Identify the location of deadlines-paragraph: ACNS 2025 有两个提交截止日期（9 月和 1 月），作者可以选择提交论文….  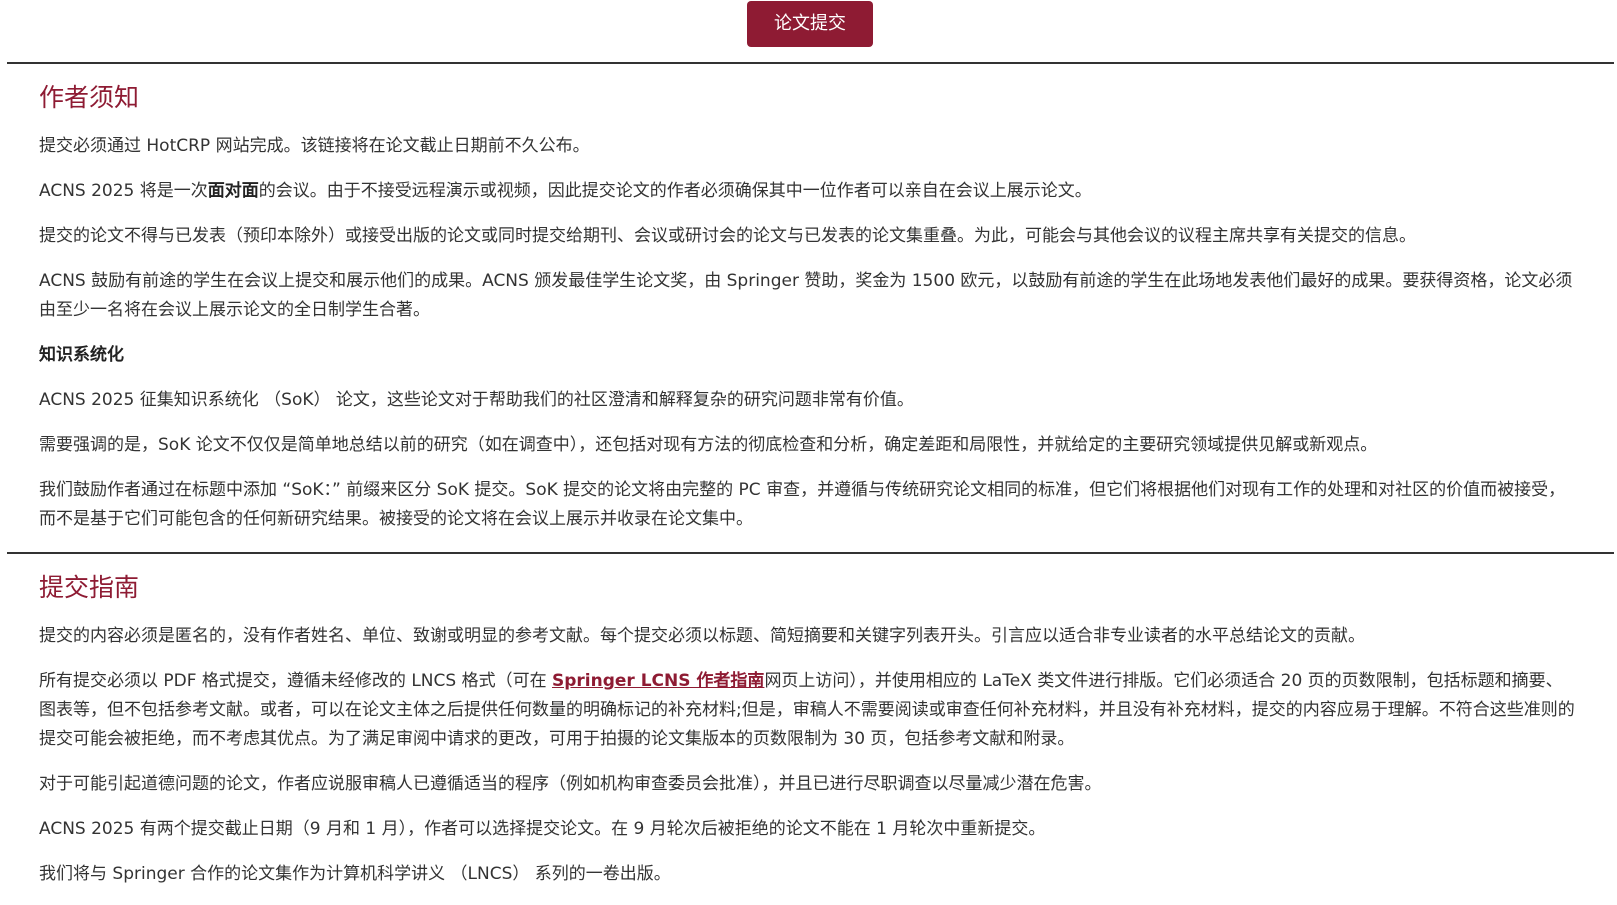
(542, 829).